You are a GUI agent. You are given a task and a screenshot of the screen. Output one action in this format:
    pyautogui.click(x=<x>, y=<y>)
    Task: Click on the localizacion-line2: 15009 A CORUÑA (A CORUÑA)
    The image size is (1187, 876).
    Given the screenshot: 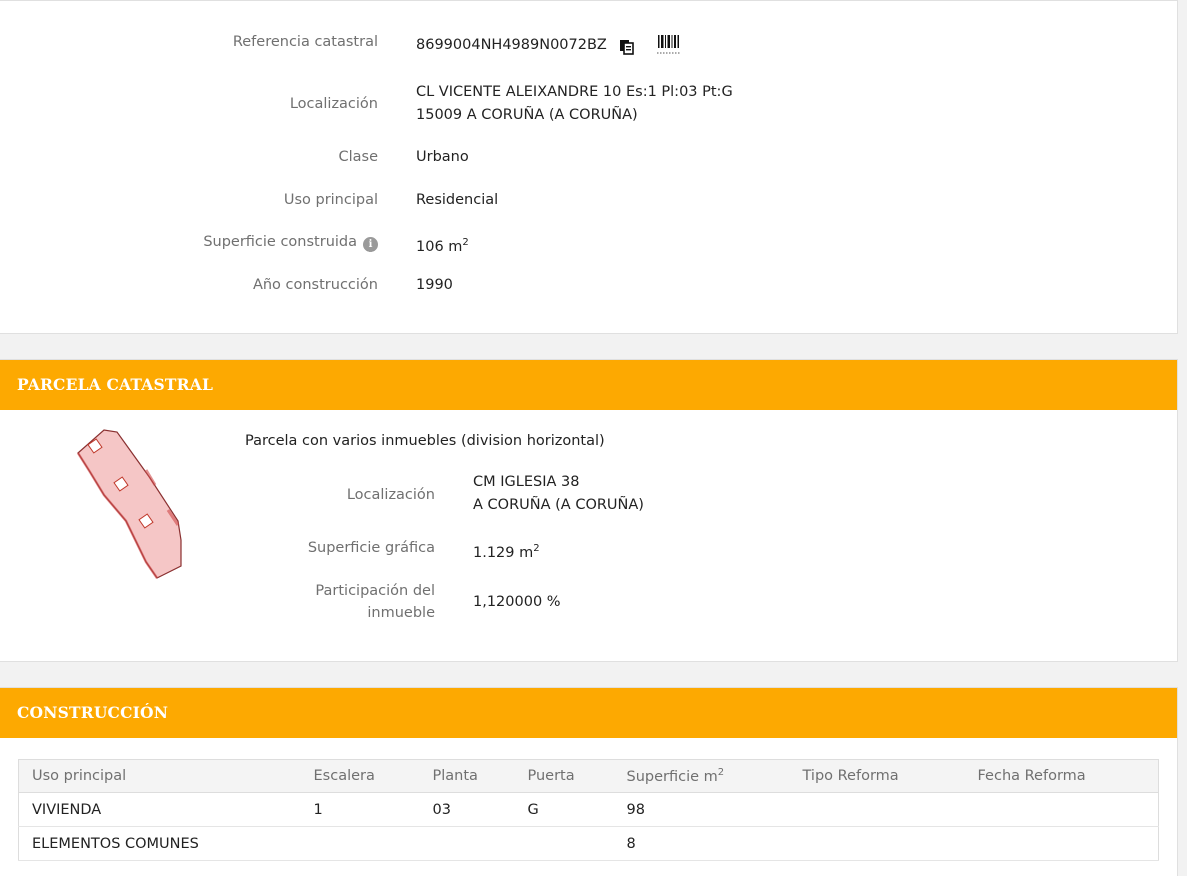 What is the action you would take?
    pyautogui.click(x=527, y=115)
    